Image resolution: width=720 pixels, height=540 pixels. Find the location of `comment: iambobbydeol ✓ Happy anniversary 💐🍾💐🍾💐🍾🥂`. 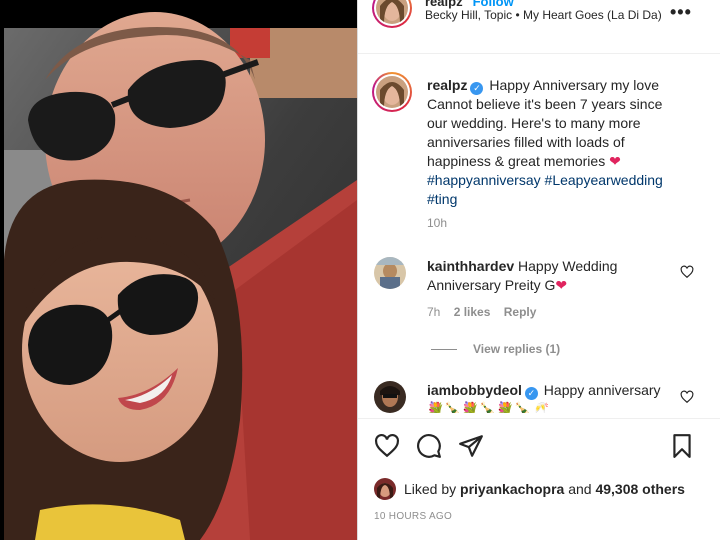

comment: iambobbydeol ✓ Happy anniversary 💐🍾💐🍾💐🍾🥂 is located at coordinates (552, 397).